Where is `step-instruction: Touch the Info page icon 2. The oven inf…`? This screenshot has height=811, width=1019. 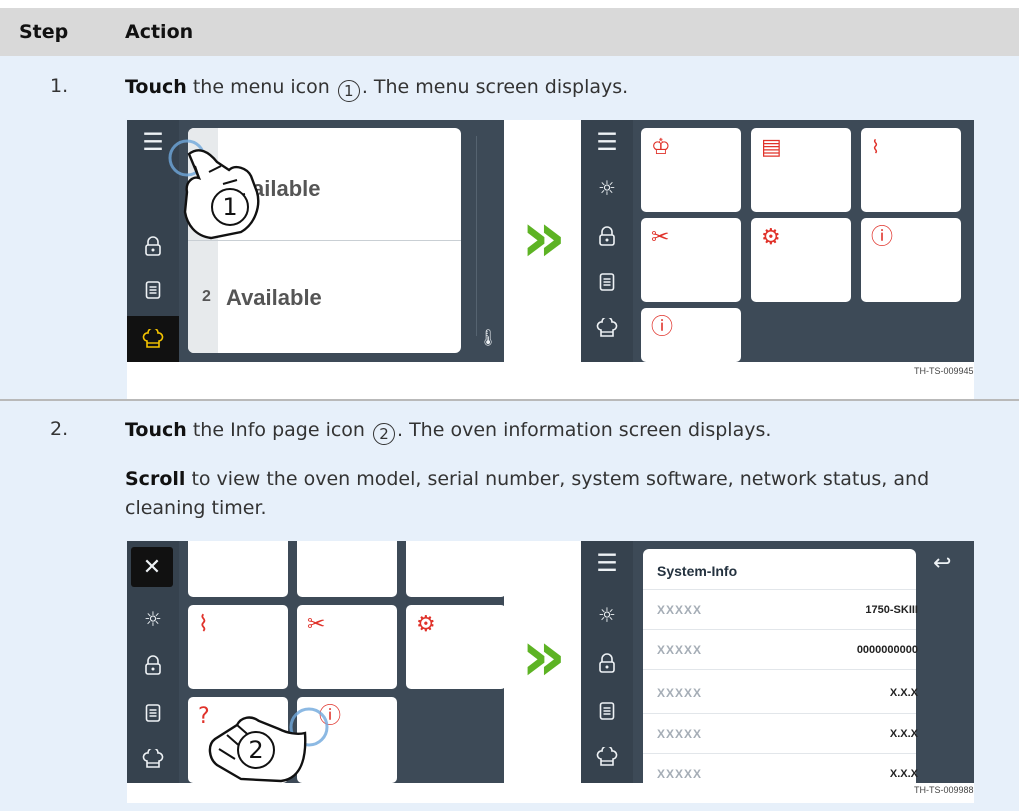 step-instruction: Touch the Info page icon 2. The oven inf… is located at coordinates (555, 430).